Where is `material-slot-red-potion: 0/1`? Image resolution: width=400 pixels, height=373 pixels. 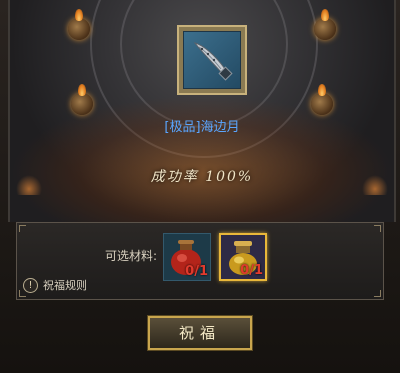
material-slot-red-potion: 0/1 is located at coordinates (187, 257).